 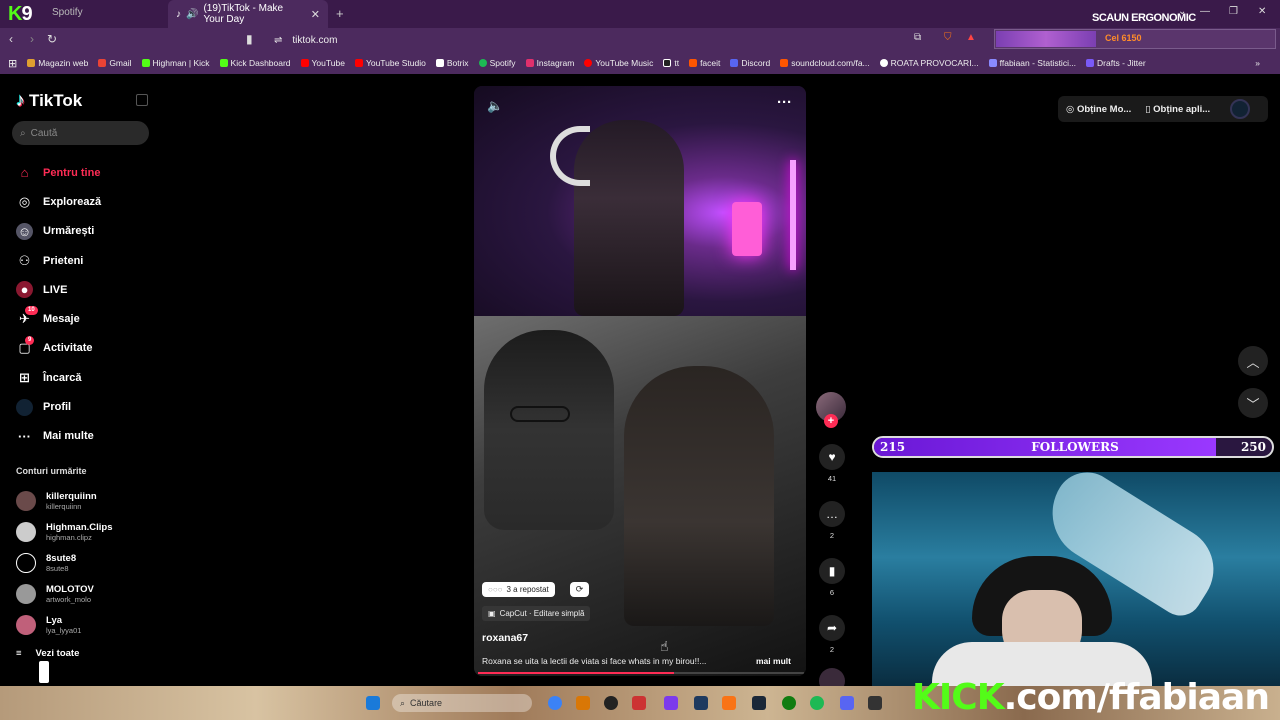 I want to click on tab-list-chevron-icon: ⌄, so click(x=1182, y=11).